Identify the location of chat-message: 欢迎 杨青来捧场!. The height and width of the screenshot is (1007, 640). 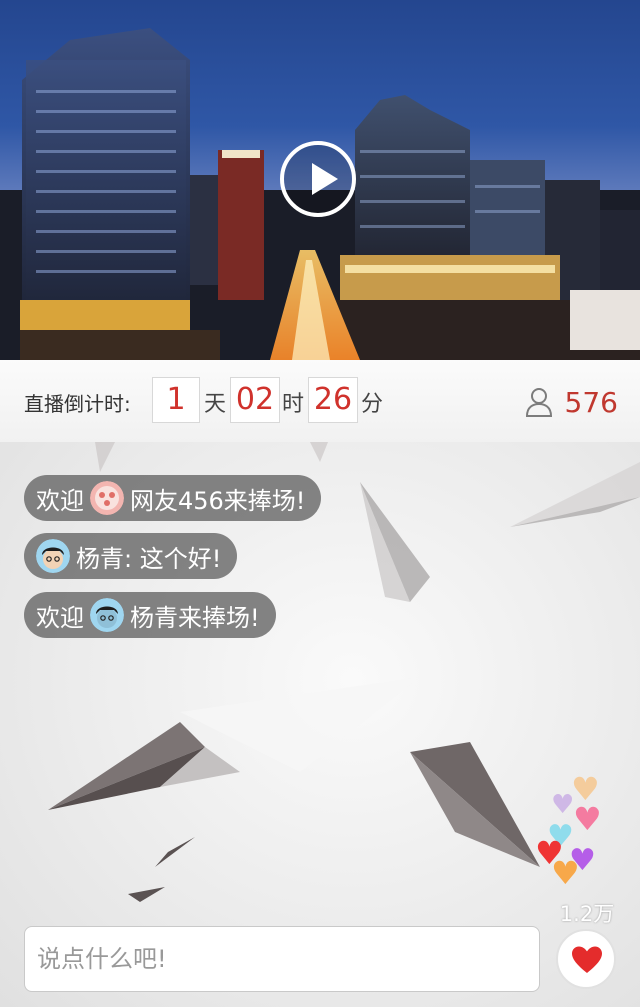
(150, 615).